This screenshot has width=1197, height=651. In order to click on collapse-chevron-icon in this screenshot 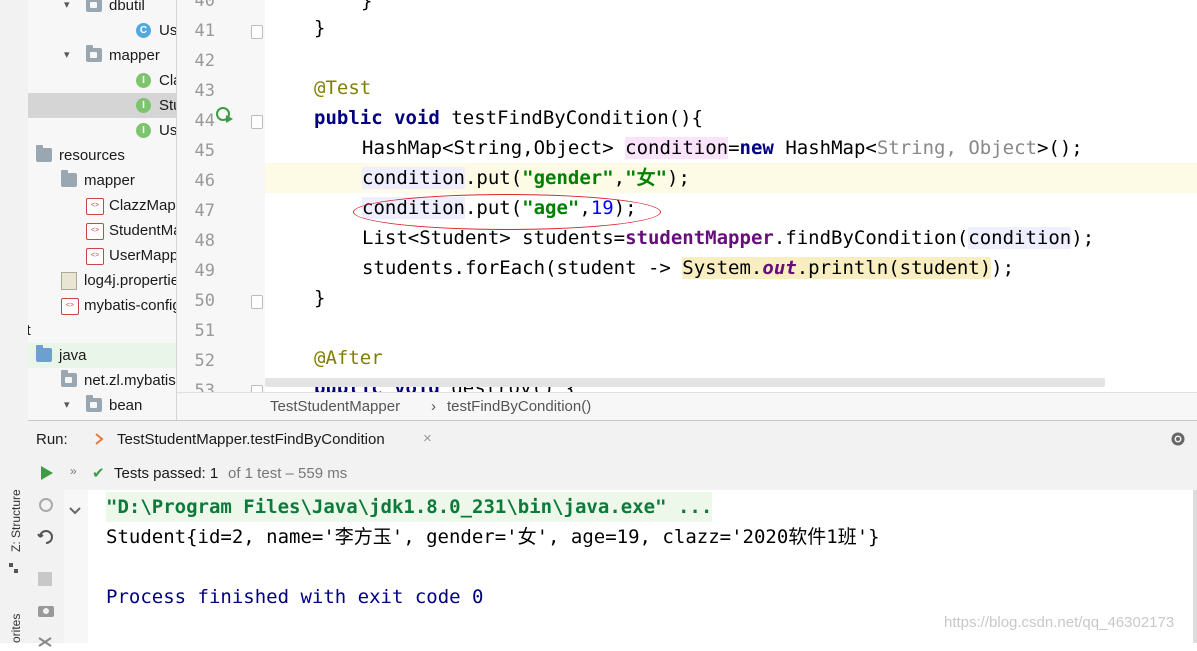, I will do `click(75, 509)`.